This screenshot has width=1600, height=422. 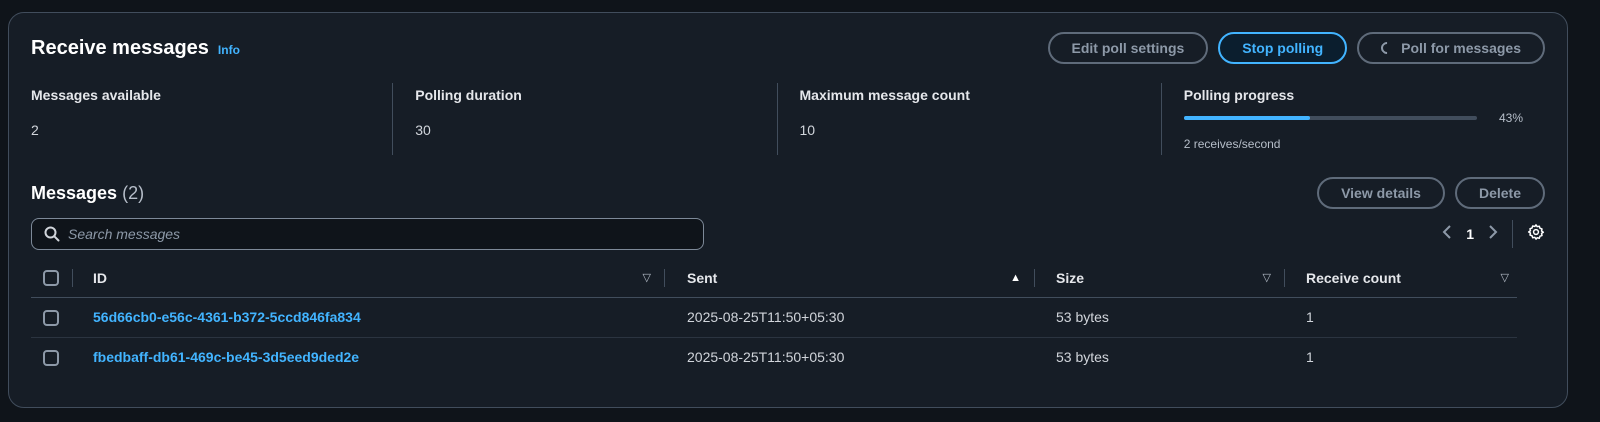 What do you see at coordinates (850, 278) in the screenshot?
I see `column-header-sent: Sent ▲` at bounding box center [850, 278].